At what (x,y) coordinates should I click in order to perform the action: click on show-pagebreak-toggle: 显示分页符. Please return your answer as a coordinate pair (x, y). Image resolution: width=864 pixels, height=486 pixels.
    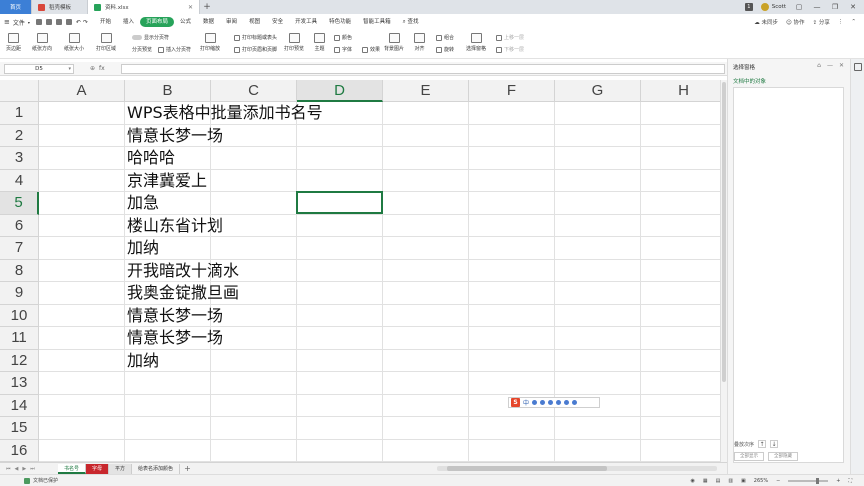
    Looking at the image, I should click on (150, 37).